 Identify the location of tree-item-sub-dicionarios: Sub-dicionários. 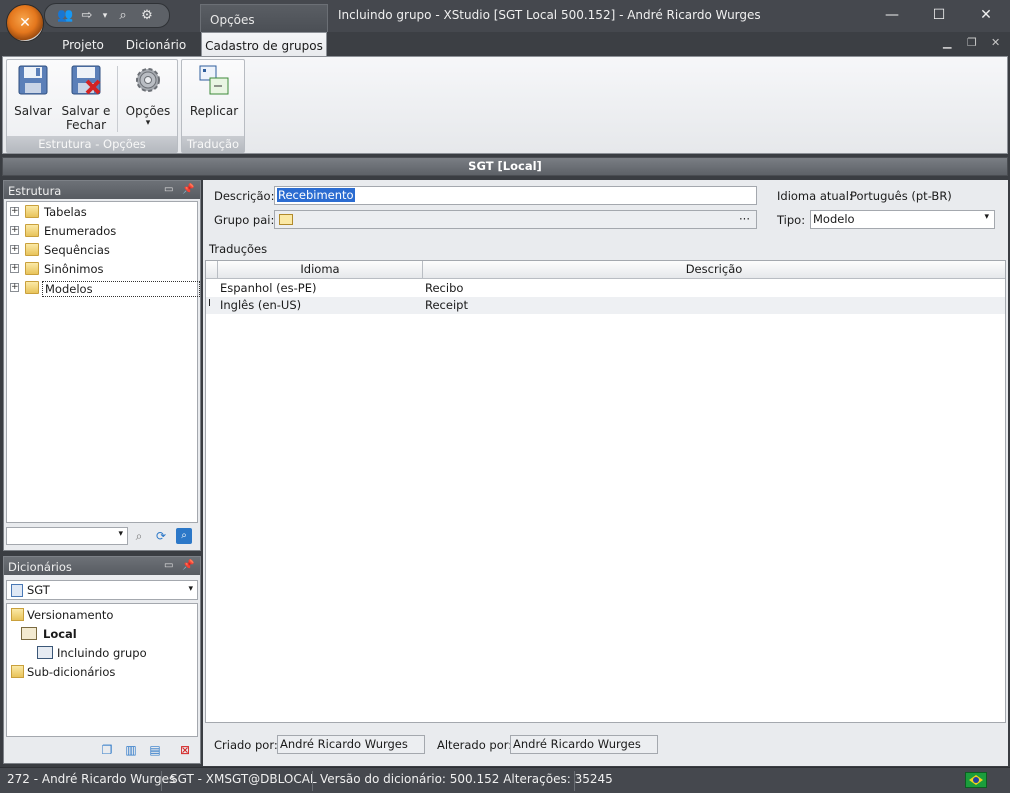
(104, 672).